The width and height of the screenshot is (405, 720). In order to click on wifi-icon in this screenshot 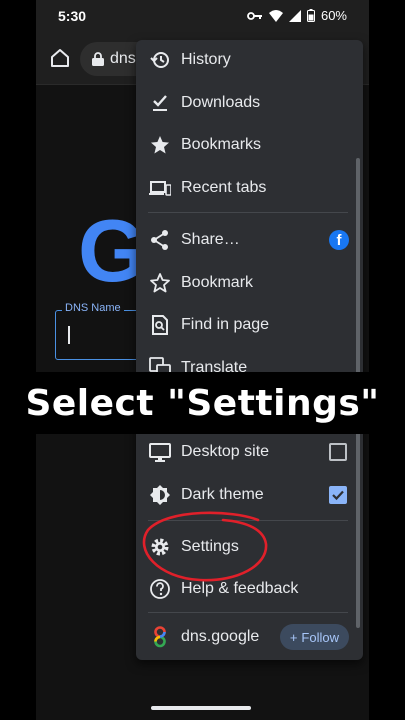, I will do `click(275, 15)`.